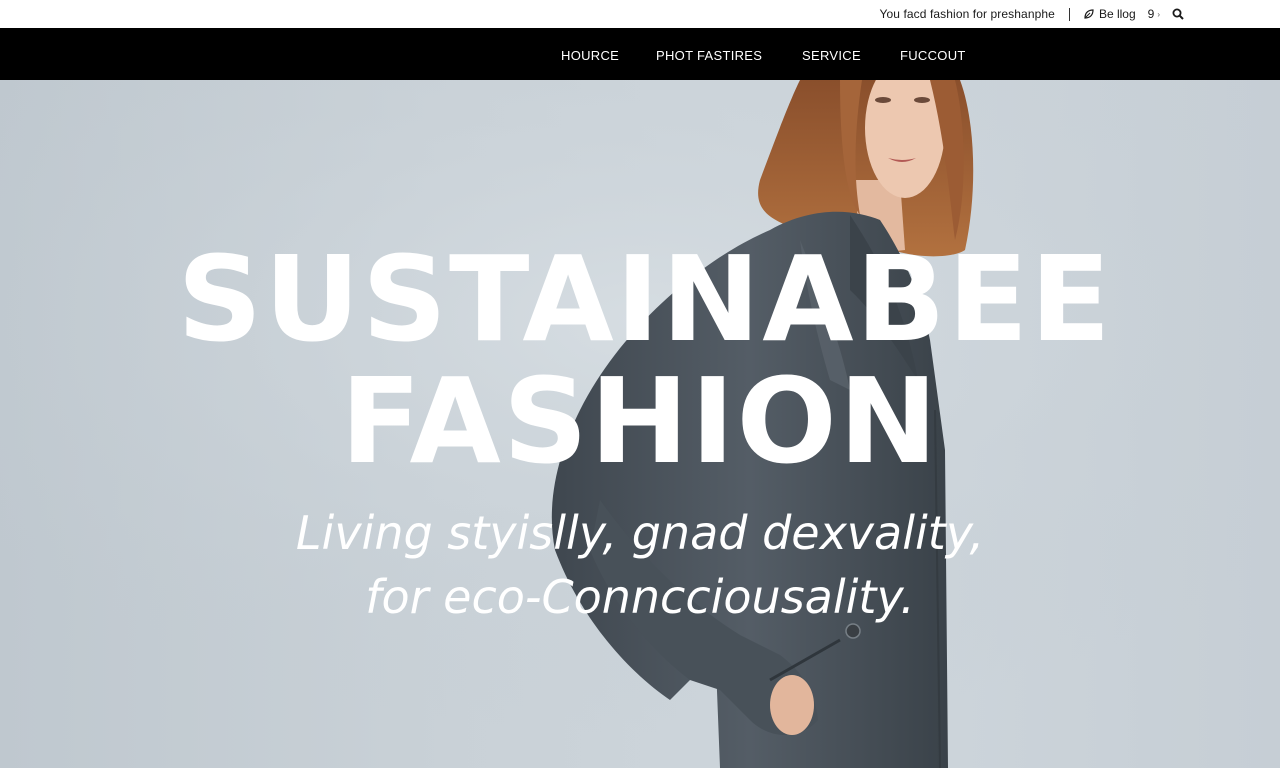  I want to click on utility-tagline: You facd fashion for preshanphe, so click(967, 14).